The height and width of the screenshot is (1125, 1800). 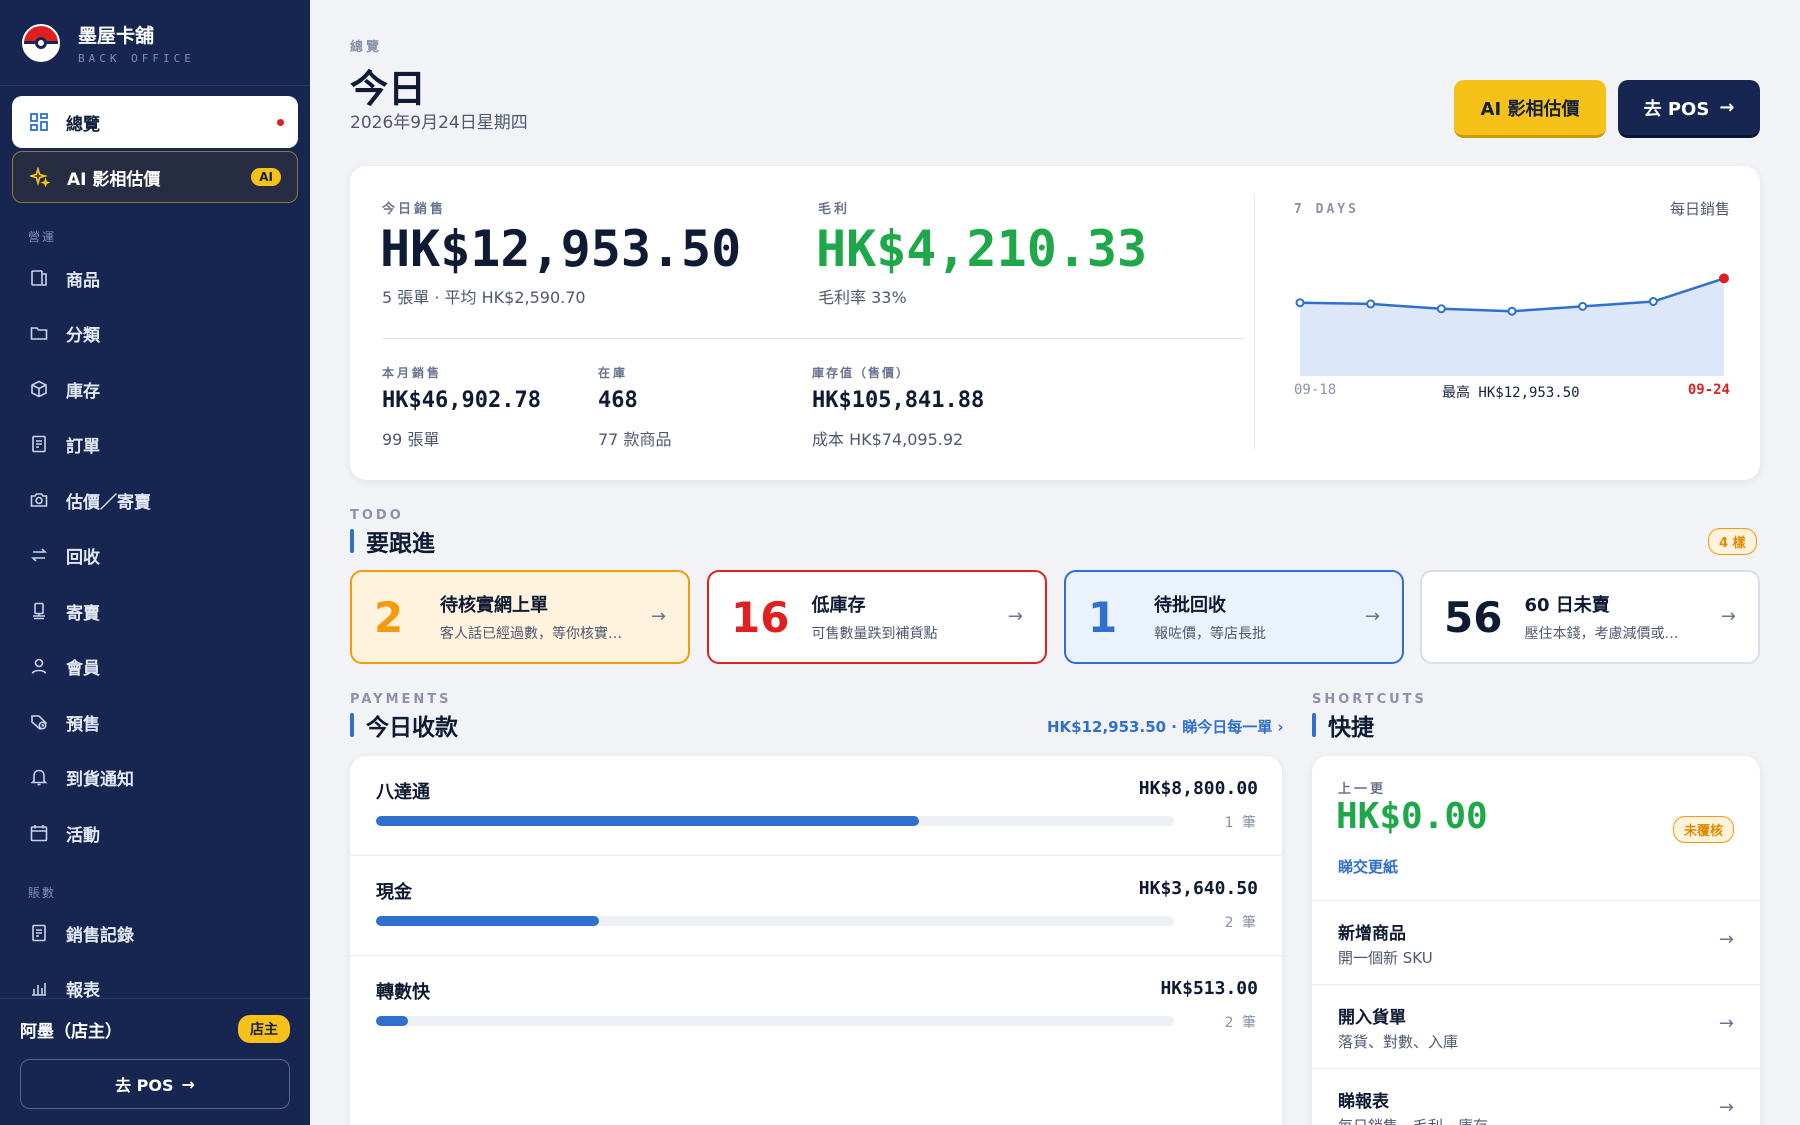 I want to click on sidebar-item-label: 分類, so click(x=83, y=335).